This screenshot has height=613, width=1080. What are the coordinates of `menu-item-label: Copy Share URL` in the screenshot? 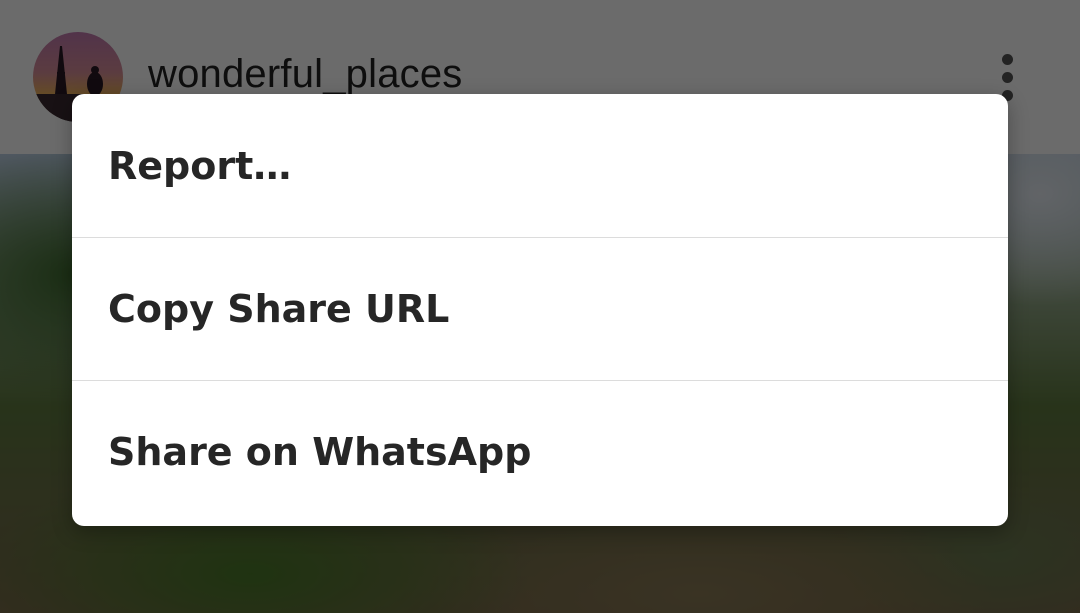 It's located at (279, 309).